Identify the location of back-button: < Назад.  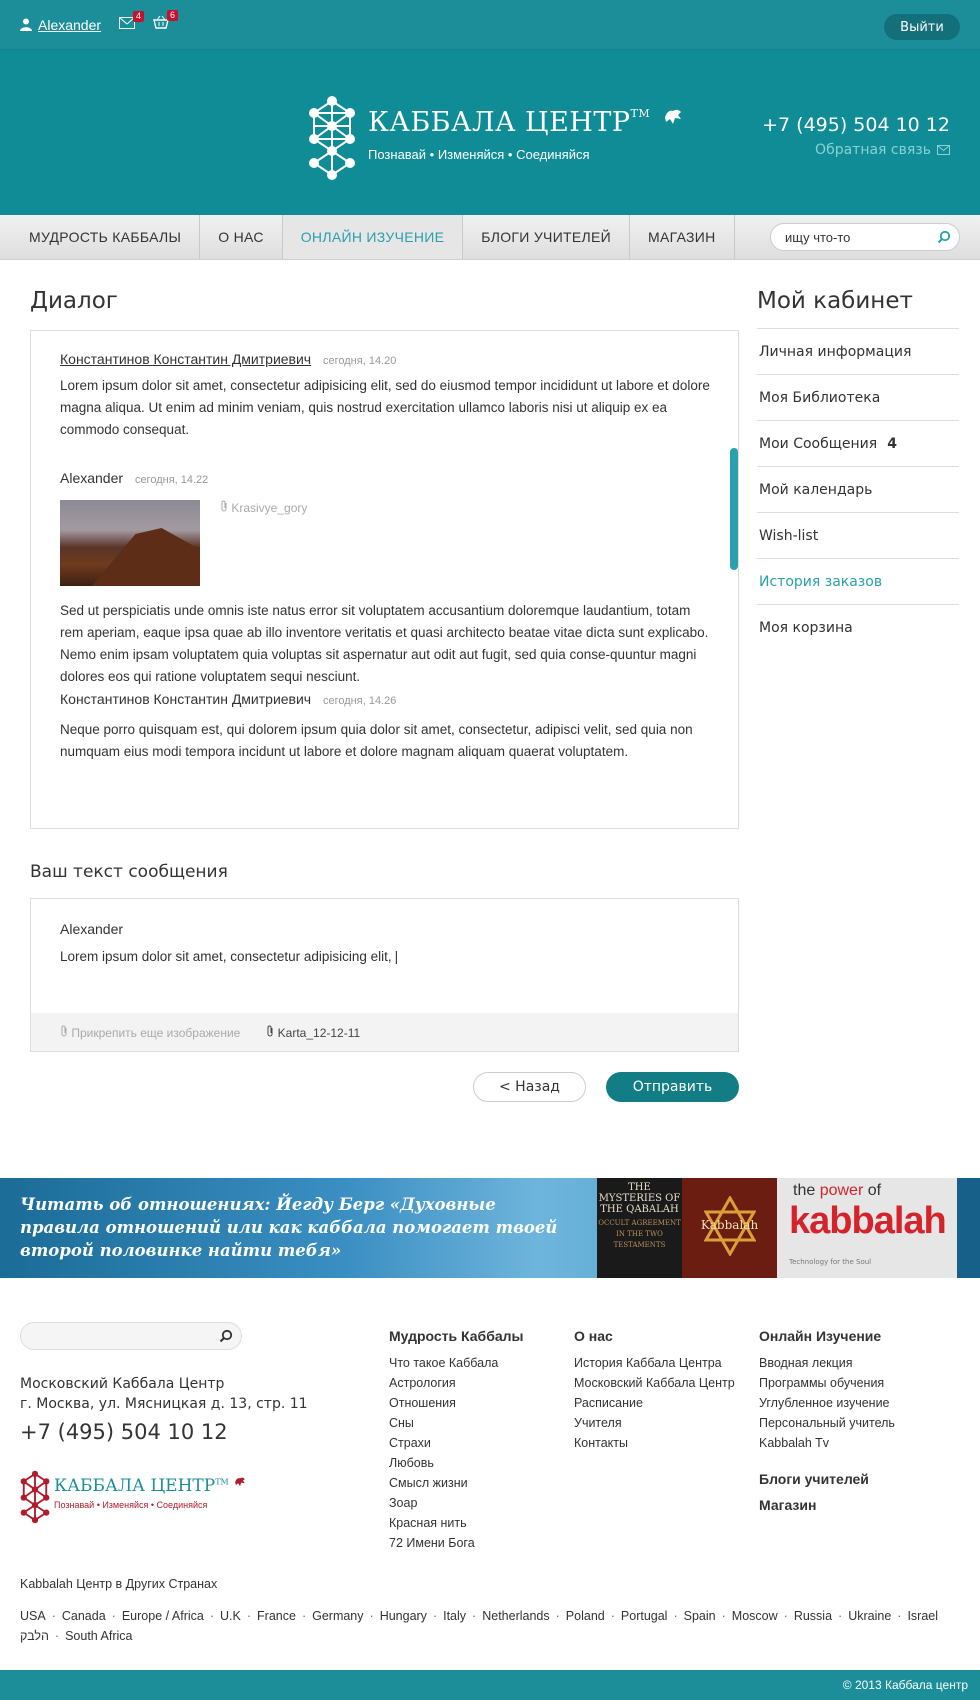
(529, 1087).